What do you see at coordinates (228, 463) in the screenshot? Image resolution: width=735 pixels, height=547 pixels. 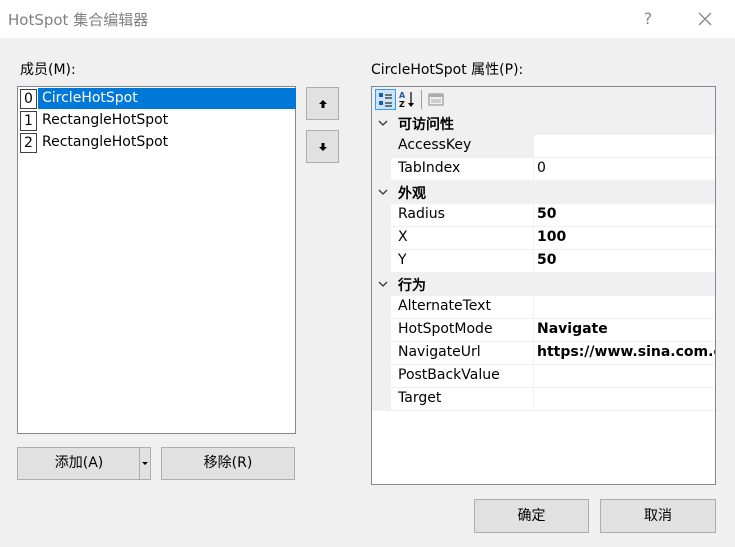 I see `remove-button: 移除(R)` at bounding box center [228, 463].